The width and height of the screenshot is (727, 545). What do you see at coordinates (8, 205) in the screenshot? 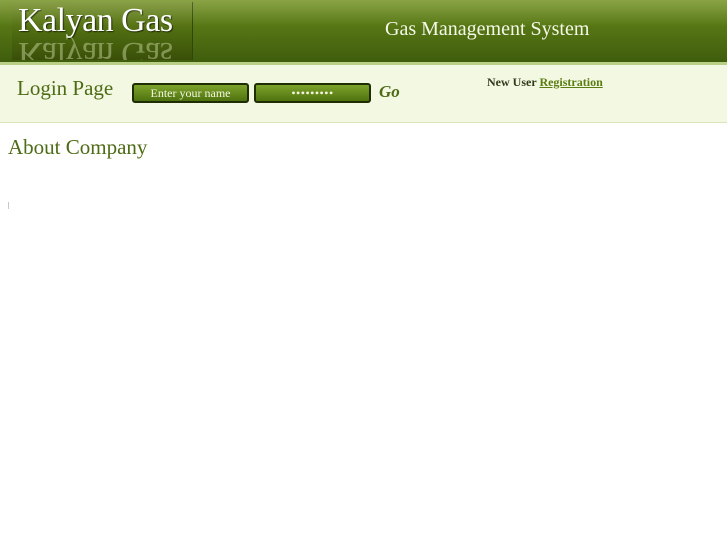
I see `content-divider` at bounding box center [8, 205].